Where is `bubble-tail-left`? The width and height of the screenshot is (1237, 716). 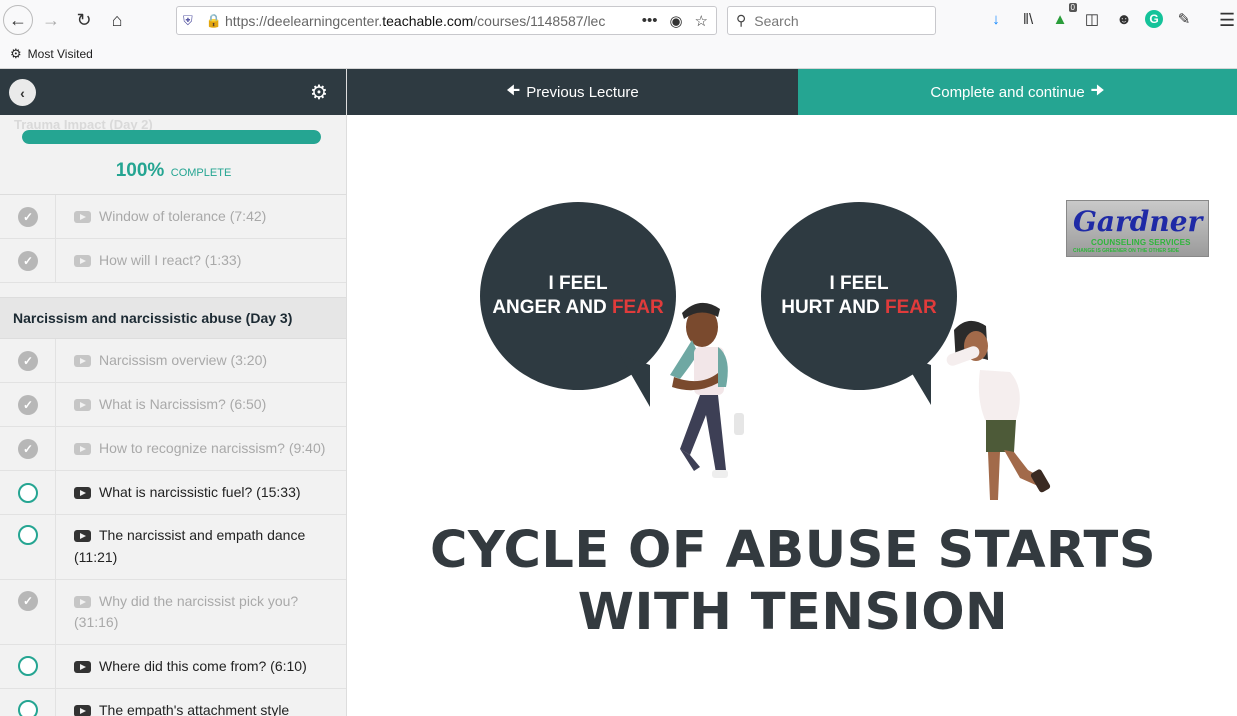 bubble-tail-left is located at coordinates (635, 381).